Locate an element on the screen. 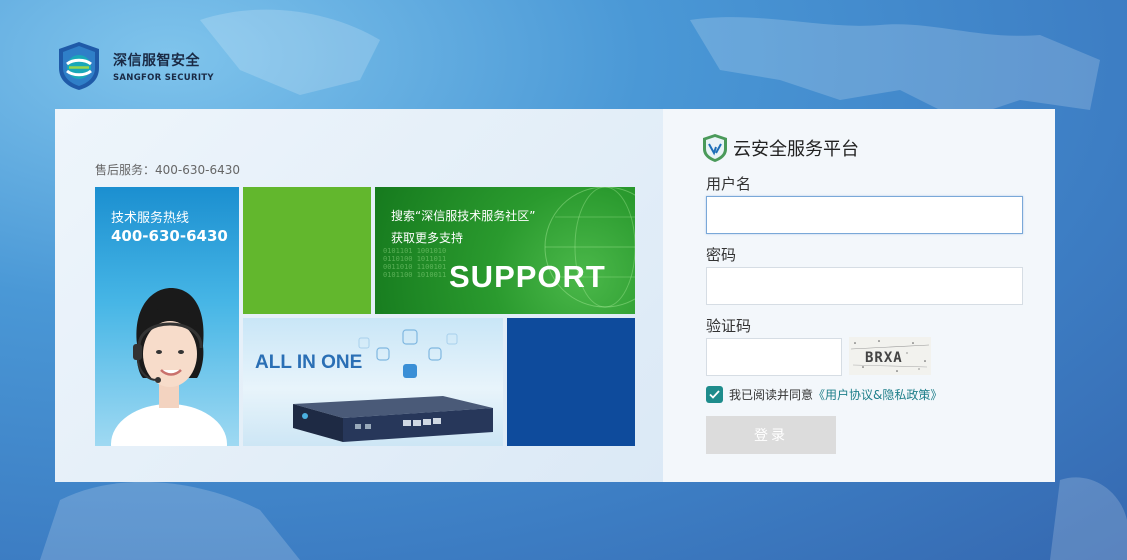 Image resolution: width=1127 pixels, height=560 pixels. brand-name-cn: 深信服智安全 is located at coordinates (156, 60).